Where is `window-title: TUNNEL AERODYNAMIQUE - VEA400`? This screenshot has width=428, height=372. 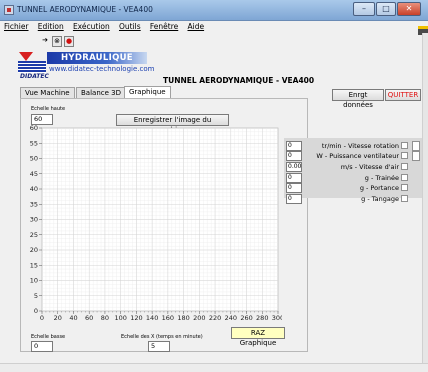 window-title: TUNNEL AERODYNAMIQUE - VEA400 is located at coordinates (85, 9).